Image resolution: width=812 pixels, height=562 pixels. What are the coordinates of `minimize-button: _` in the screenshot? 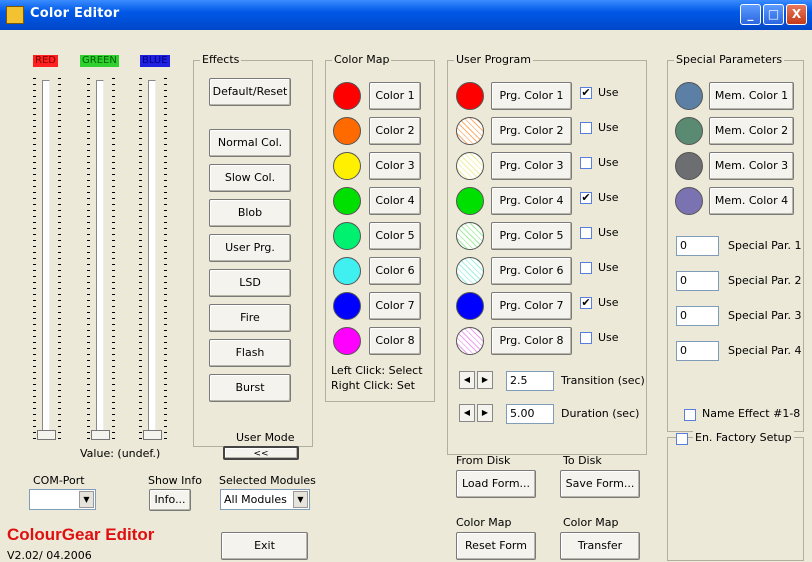 It's located at (750, 14).